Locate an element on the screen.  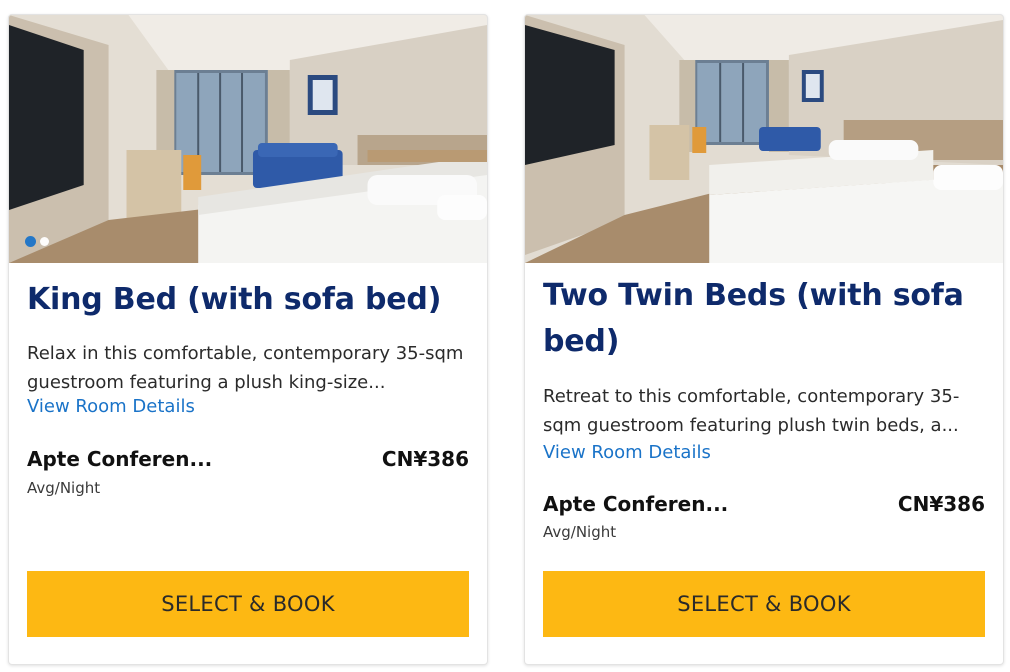
room-title: Two Twin Beds (with sofa bed) is located at coordinates (753, 318).